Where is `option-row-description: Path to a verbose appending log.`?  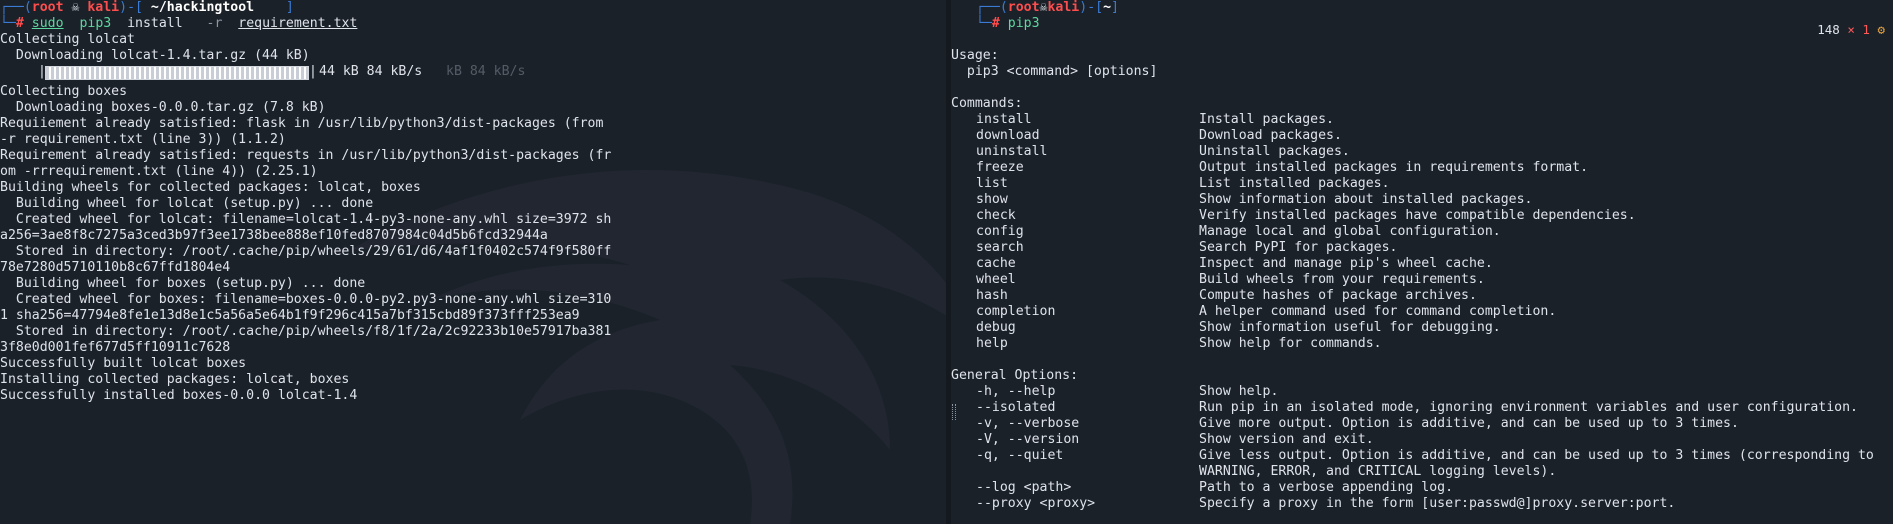
option-row-description: Path to a verbose appending log. is located at coordinates (1326, 487).